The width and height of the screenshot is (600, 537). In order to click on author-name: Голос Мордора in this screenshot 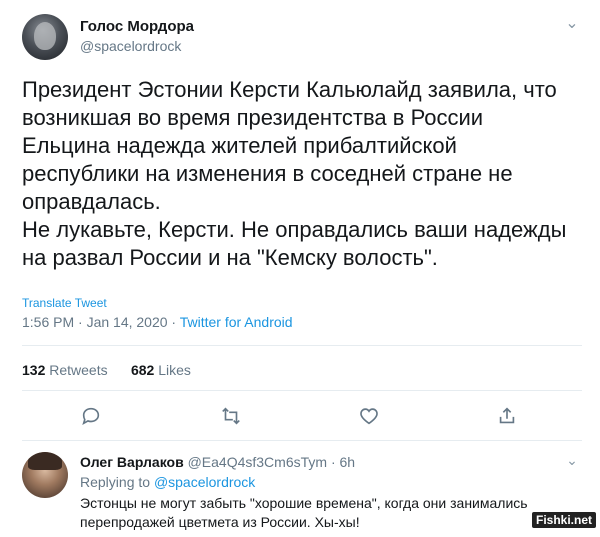, I will do `click(137, 26)`.